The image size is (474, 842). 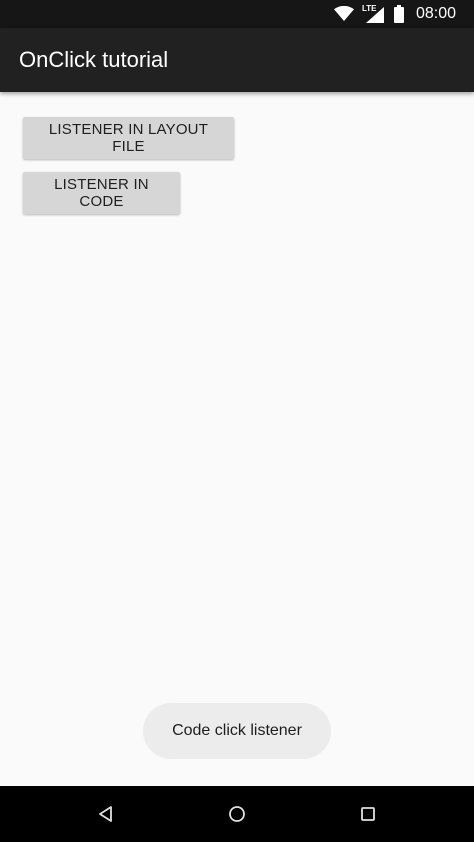 I want to click on back-icon, so click(x=106, y=814).